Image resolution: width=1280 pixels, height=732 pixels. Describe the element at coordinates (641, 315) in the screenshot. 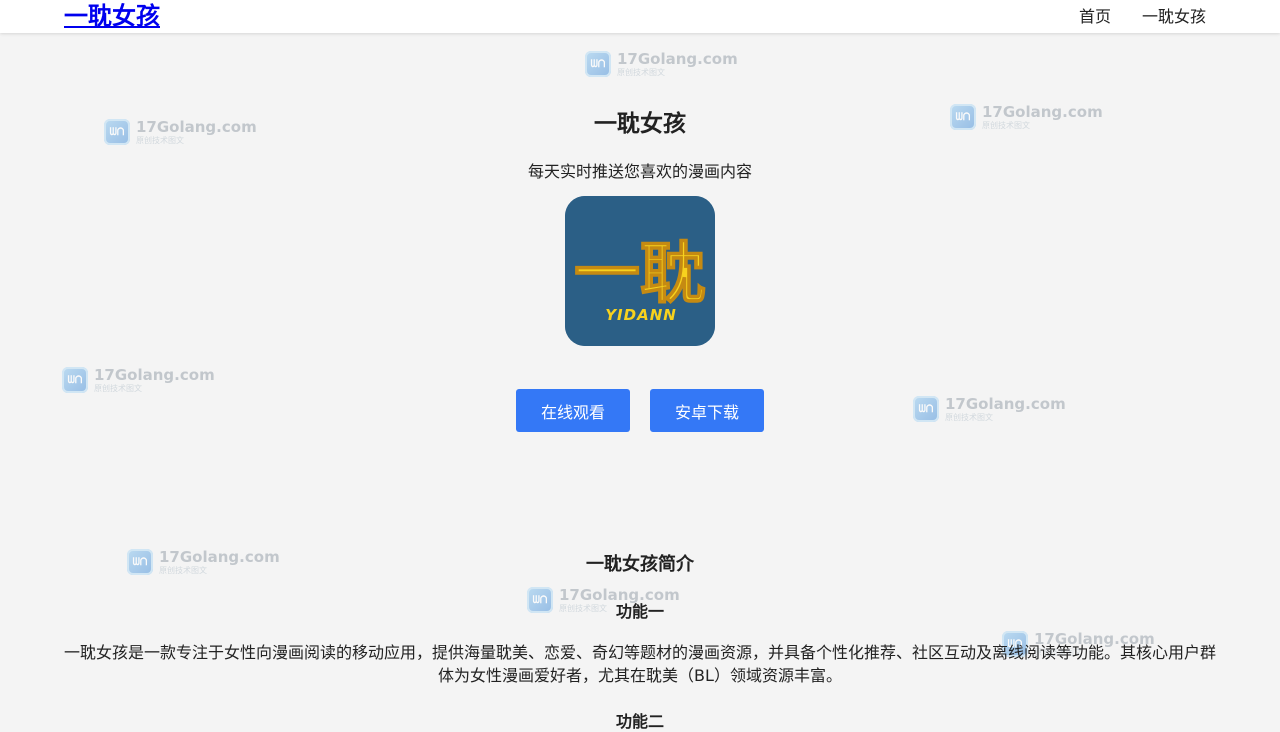

I see `app-logo-wordmark: YIDANN` at that location.